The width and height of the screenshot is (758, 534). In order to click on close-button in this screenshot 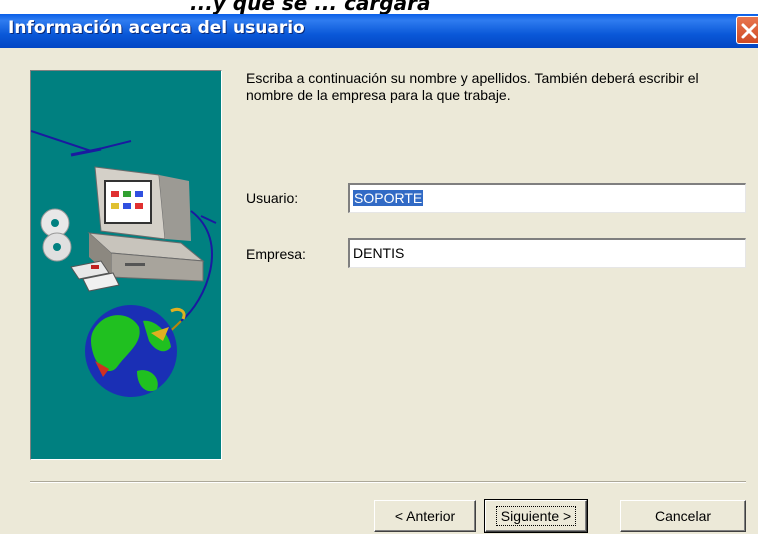, I will do `click(747, 30)`.